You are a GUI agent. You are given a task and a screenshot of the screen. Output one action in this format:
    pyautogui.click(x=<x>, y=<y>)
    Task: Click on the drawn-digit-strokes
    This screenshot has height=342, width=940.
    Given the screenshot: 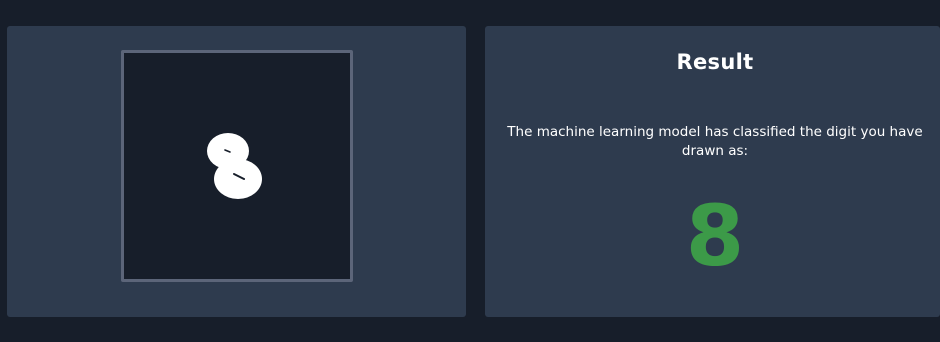 What is the action you would take?
    pyautogui.click(x=234, y=166)
    